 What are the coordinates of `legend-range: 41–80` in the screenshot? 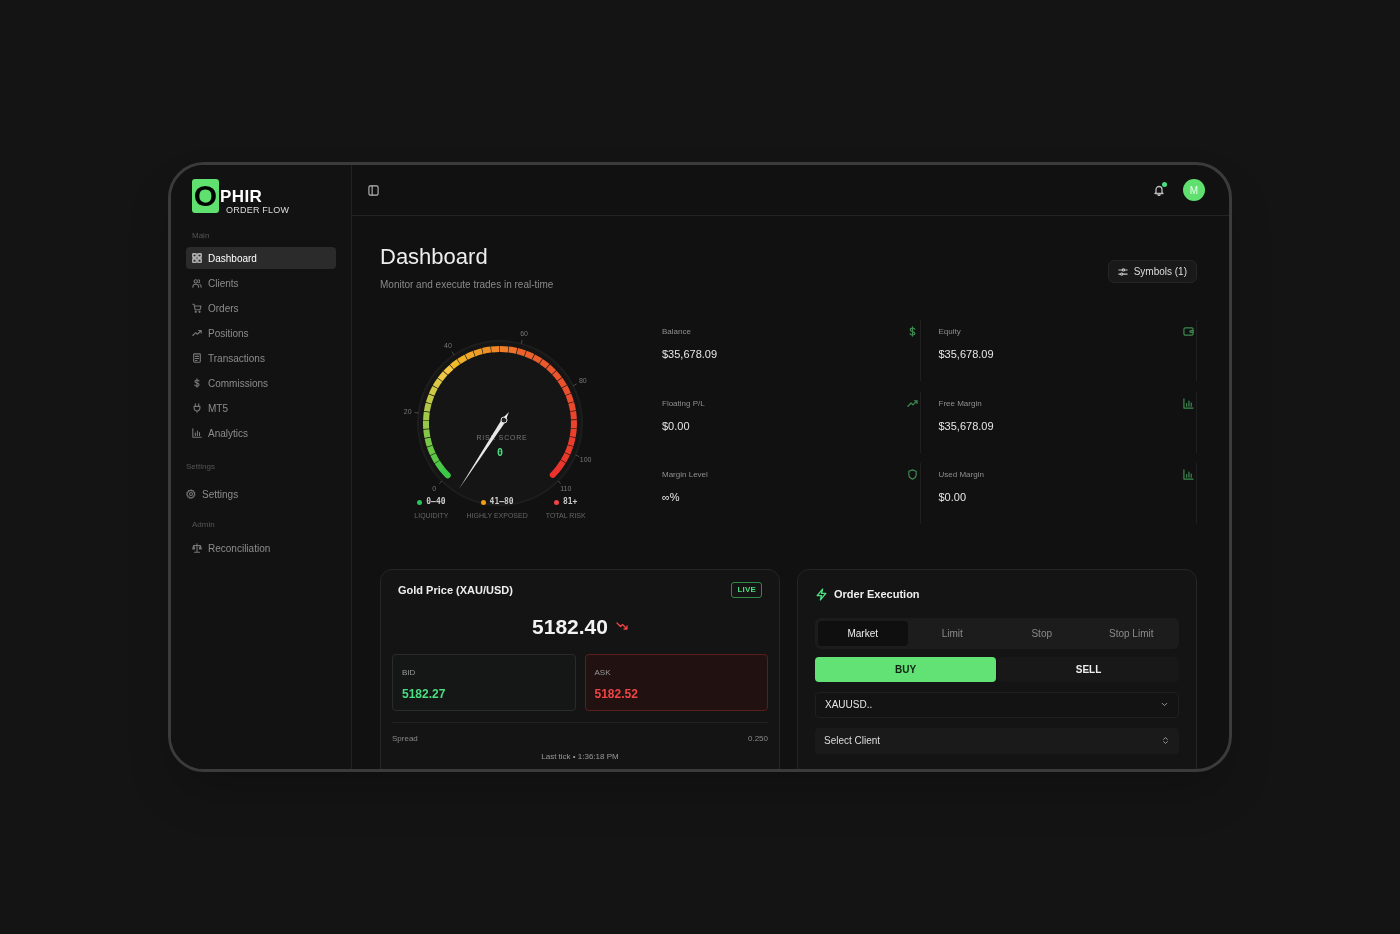 It's located at (501, 502).